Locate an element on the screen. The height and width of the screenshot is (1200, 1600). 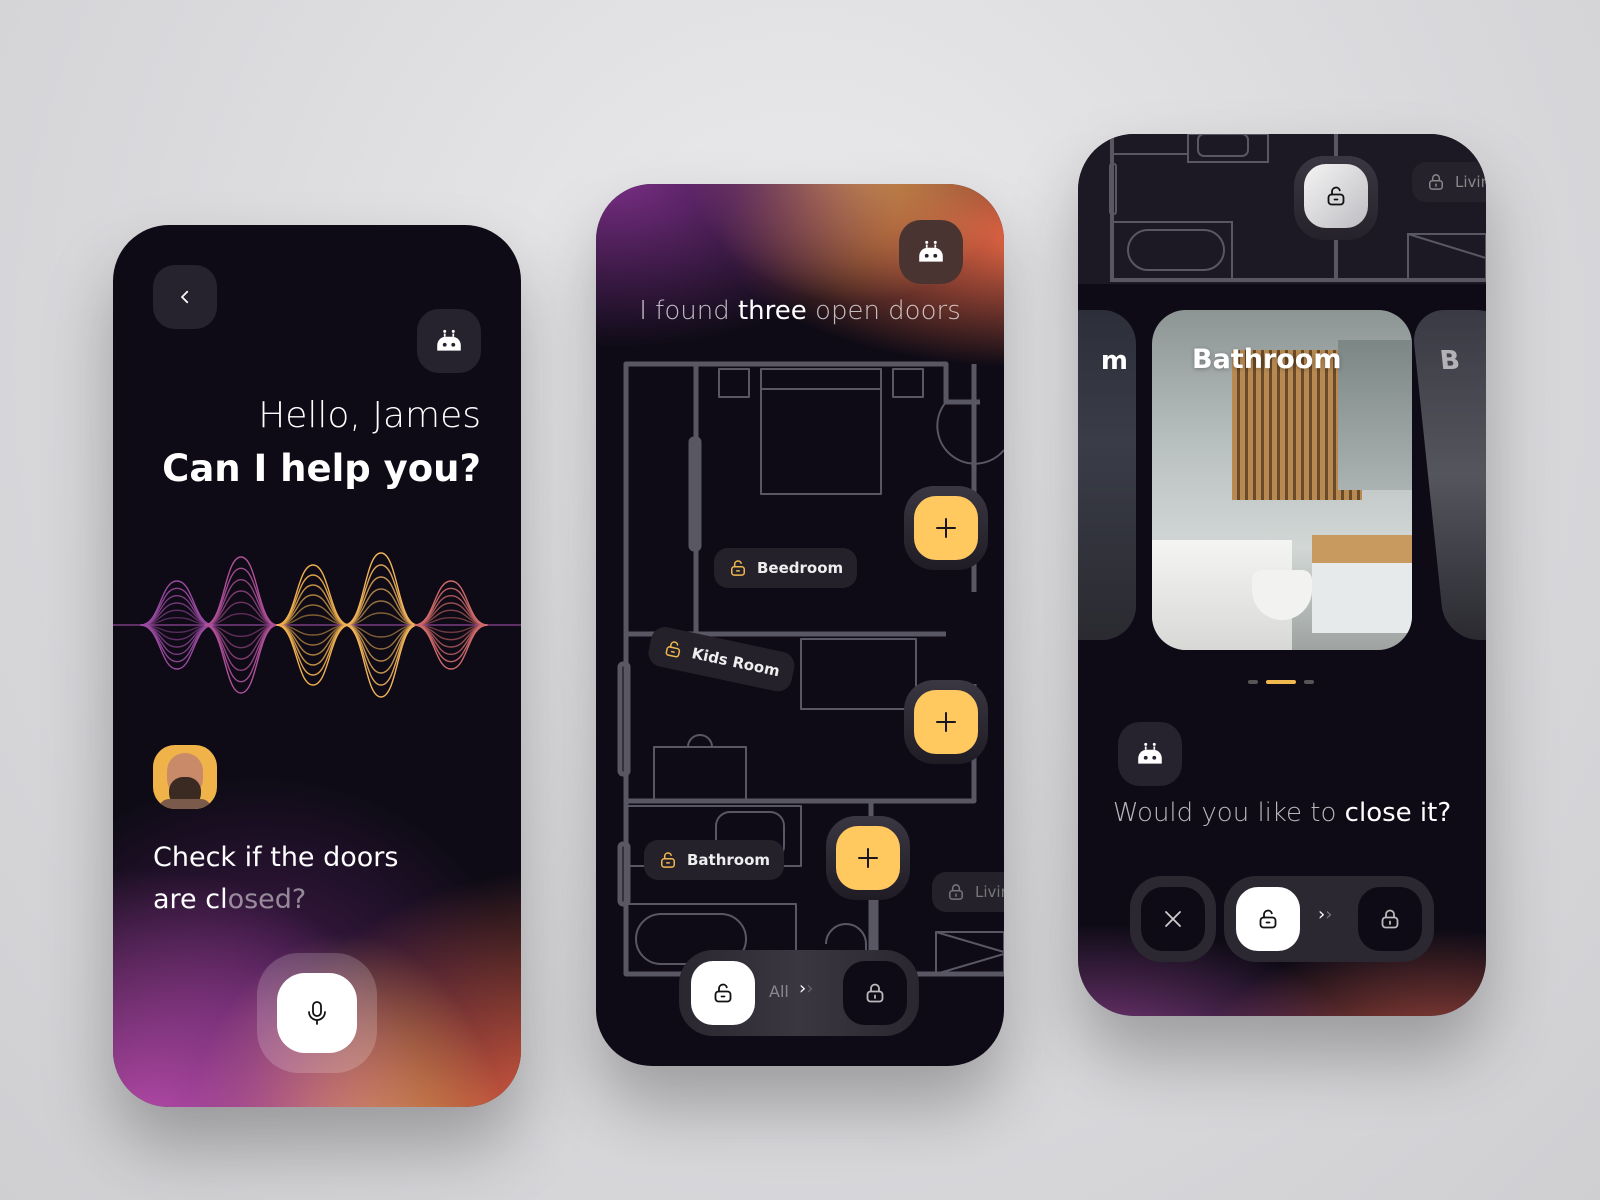
assistant-message: Would you like to close it? is located at coordinates (1282, 813).